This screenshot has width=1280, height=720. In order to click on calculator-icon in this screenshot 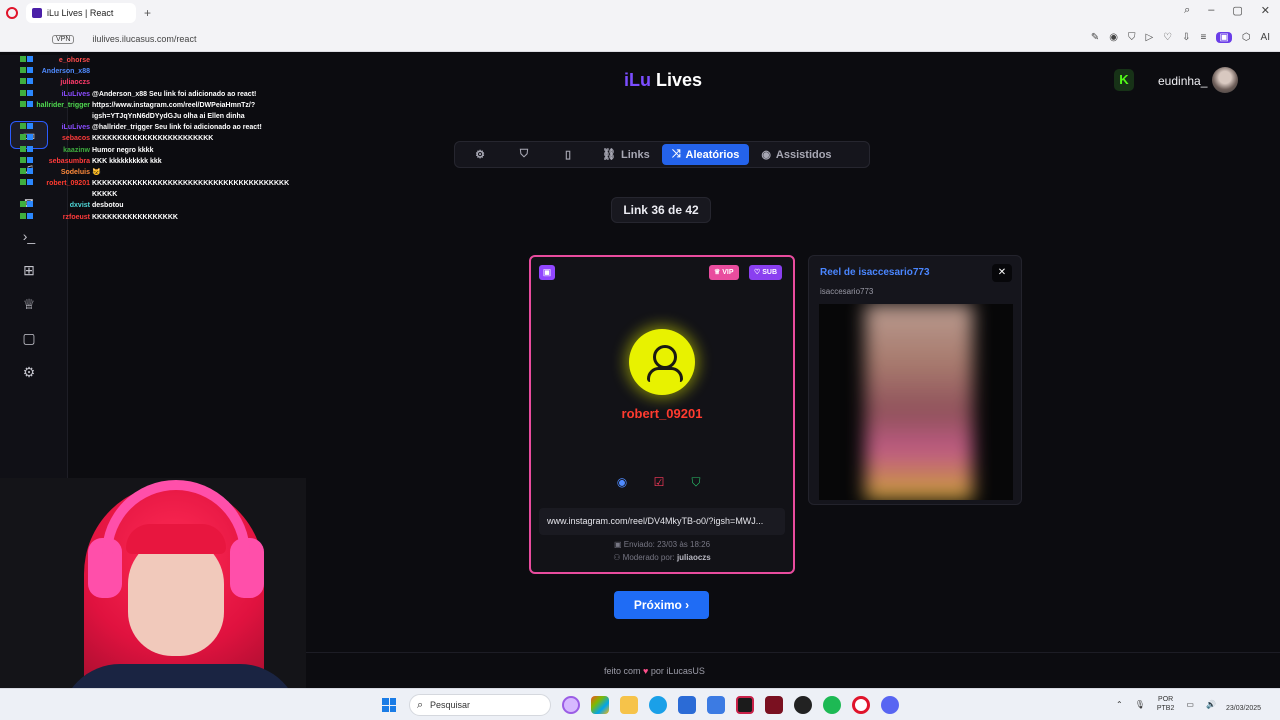, I will do `click(687, 705)`.